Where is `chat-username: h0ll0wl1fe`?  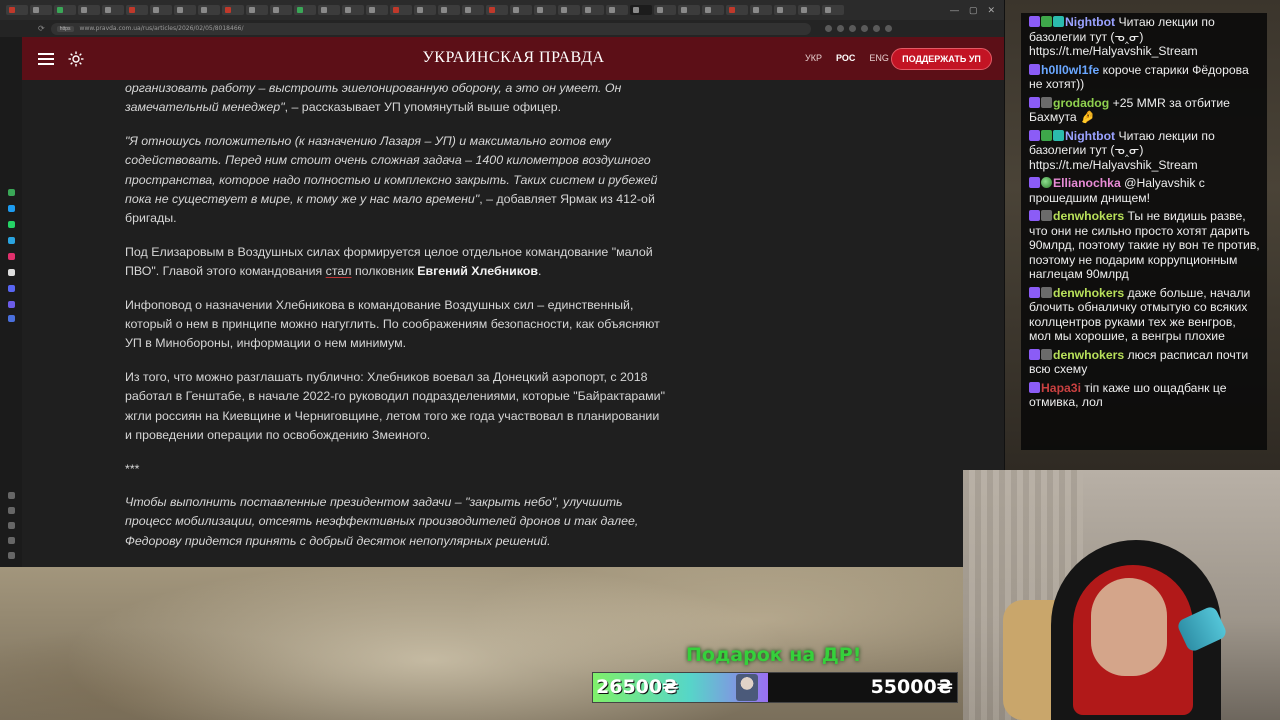 chat-username: h0ll0wl1fe is located at coordinates (1070, 70).